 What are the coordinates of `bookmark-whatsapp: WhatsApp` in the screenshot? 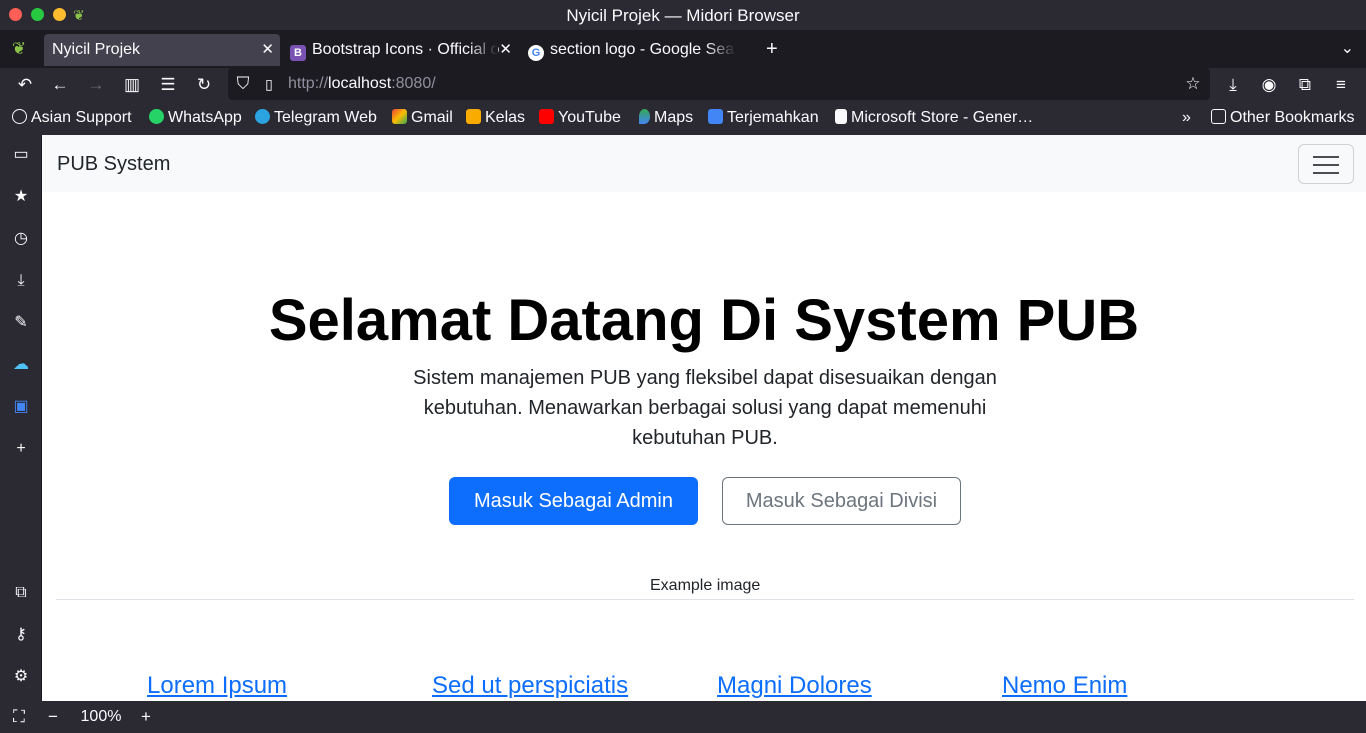 It's located at (195, 118).